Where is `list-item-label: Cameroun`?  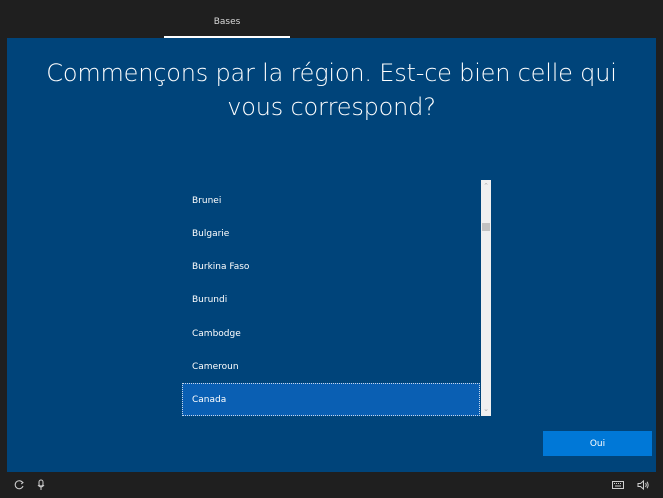 list-item-label: Cameroun is located at coordinates (215, 366).